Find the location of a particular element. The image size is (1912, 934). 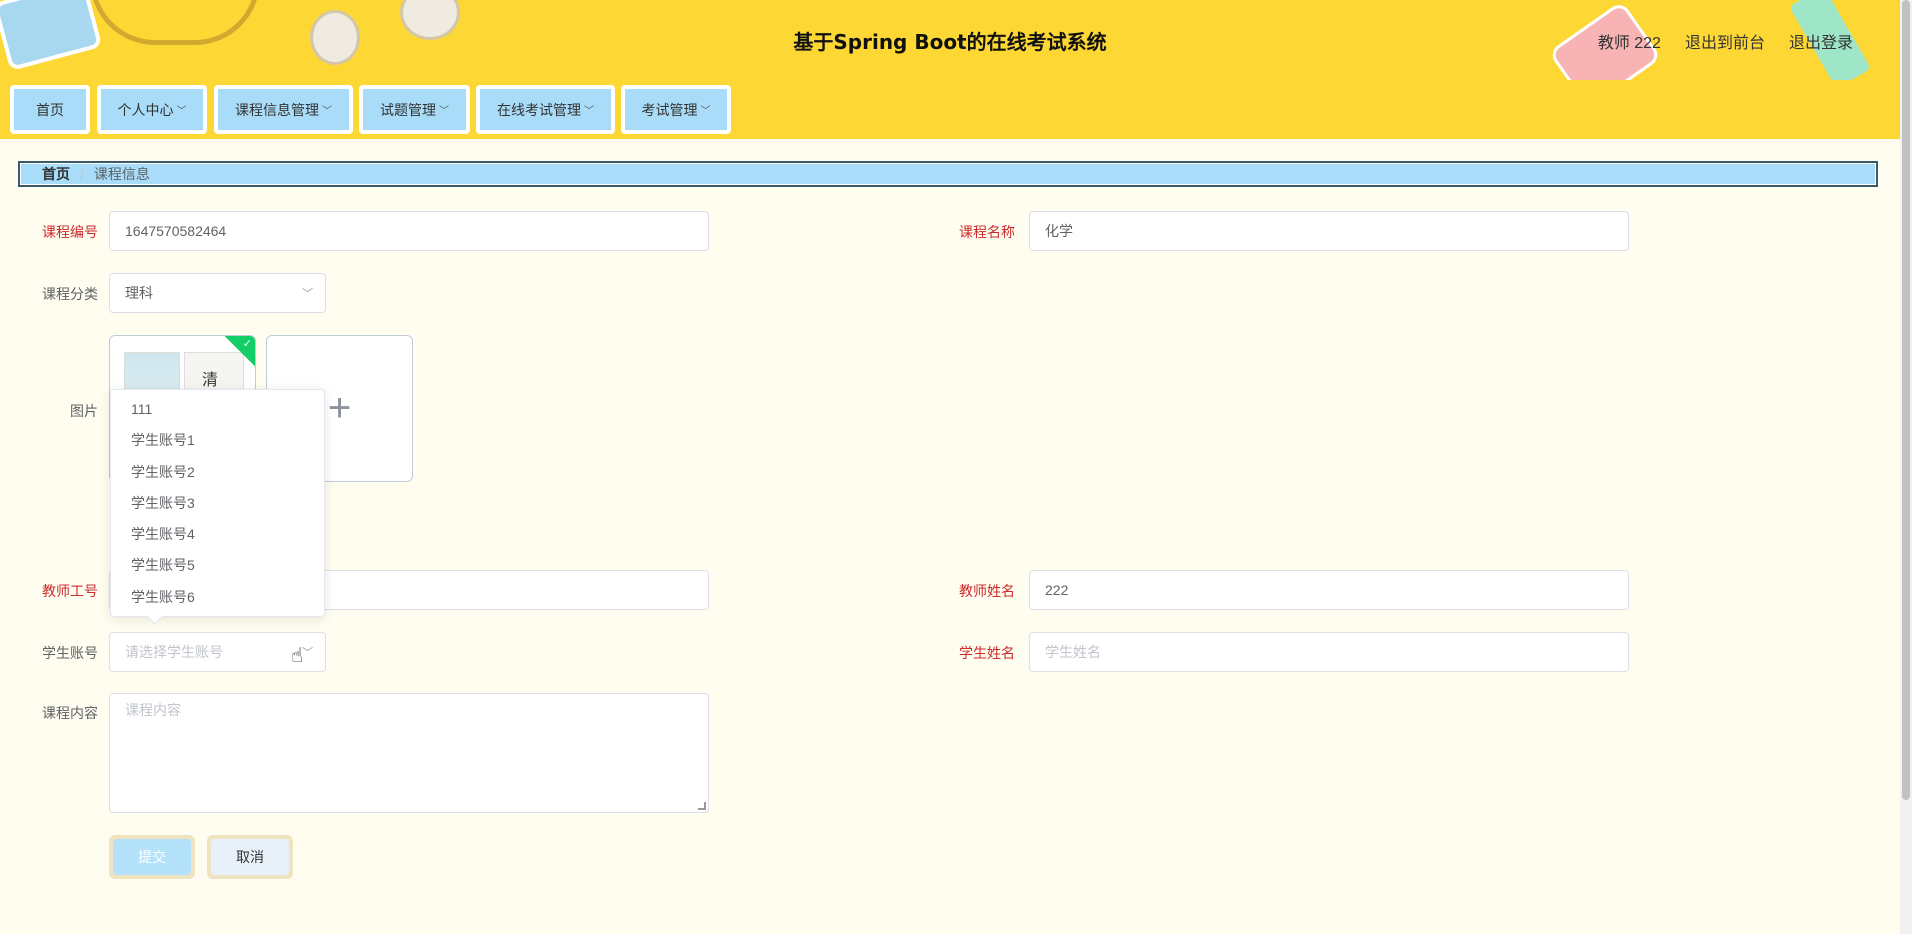

student-name-input: 学生姓名 is located at coordinates (1329, 652).